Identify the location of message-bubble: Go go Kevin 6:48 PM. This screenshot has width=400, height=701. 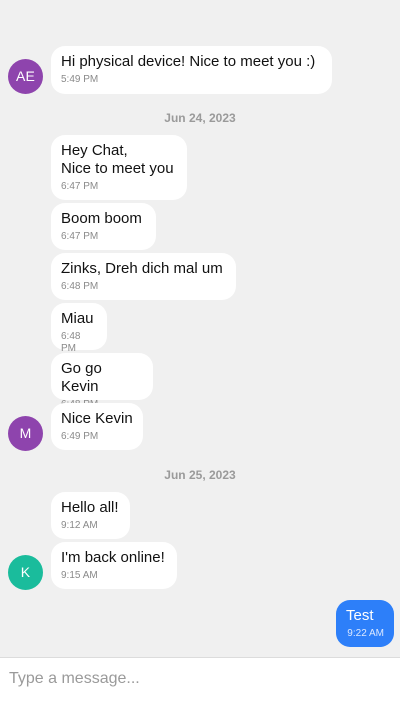
(102, 381).